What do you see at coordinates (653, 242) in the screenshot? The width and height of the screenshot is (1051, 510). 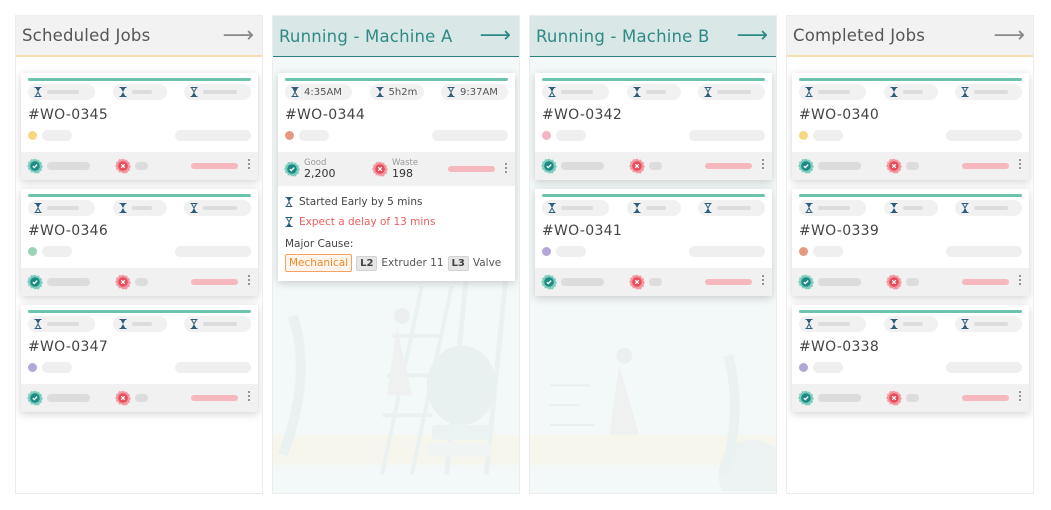 I see `job-card: #WO-0341` at bounding box center [653, 242].